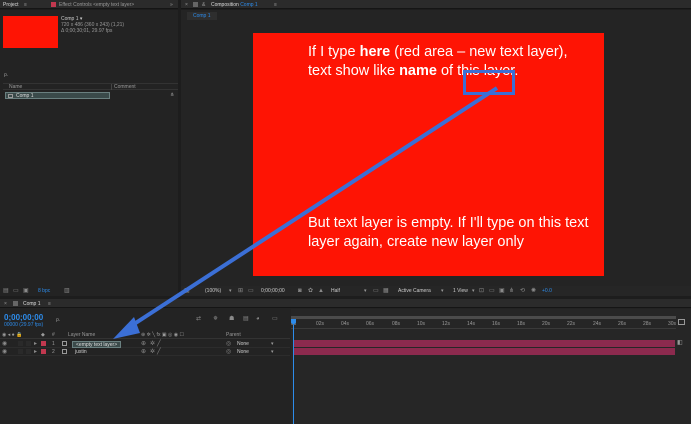 The height and width of the screenshot is (424, 691). What do you see at coordinates (376, 291) in the screenshot?
I see `region-of-interest-icon: ▭` at bounding box center [376, 291].